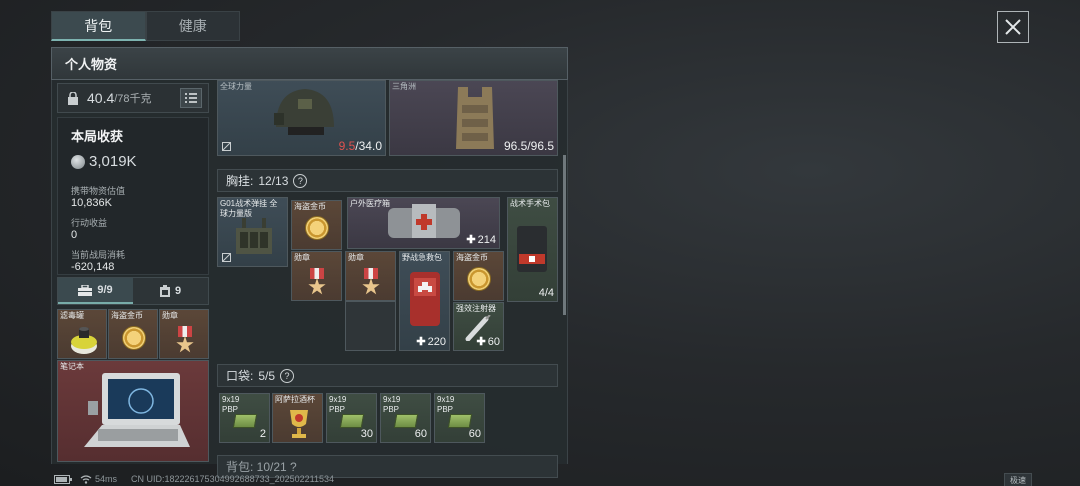 Image resolution: width=1080 pixels, height=486 pixels. I want to click on first-aid-count: ✚ 220, so click(431, 342).